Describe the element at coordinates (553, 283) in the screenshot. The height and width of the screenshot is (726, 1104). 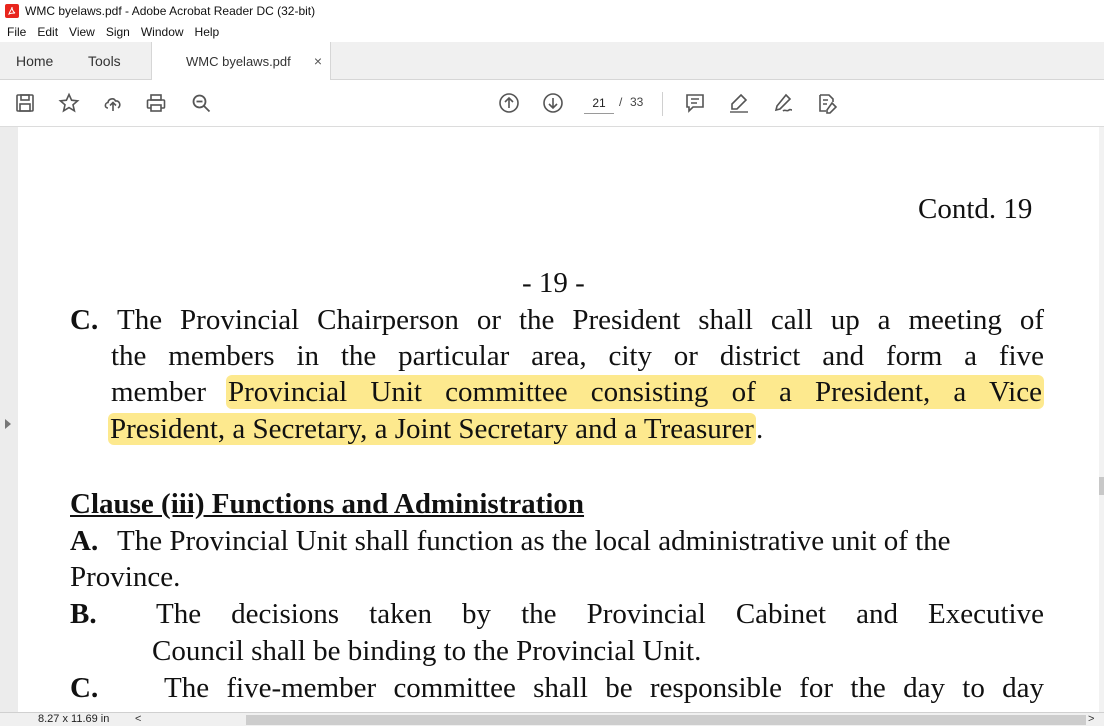
I see `page-number-label: - 19 -` at that location.